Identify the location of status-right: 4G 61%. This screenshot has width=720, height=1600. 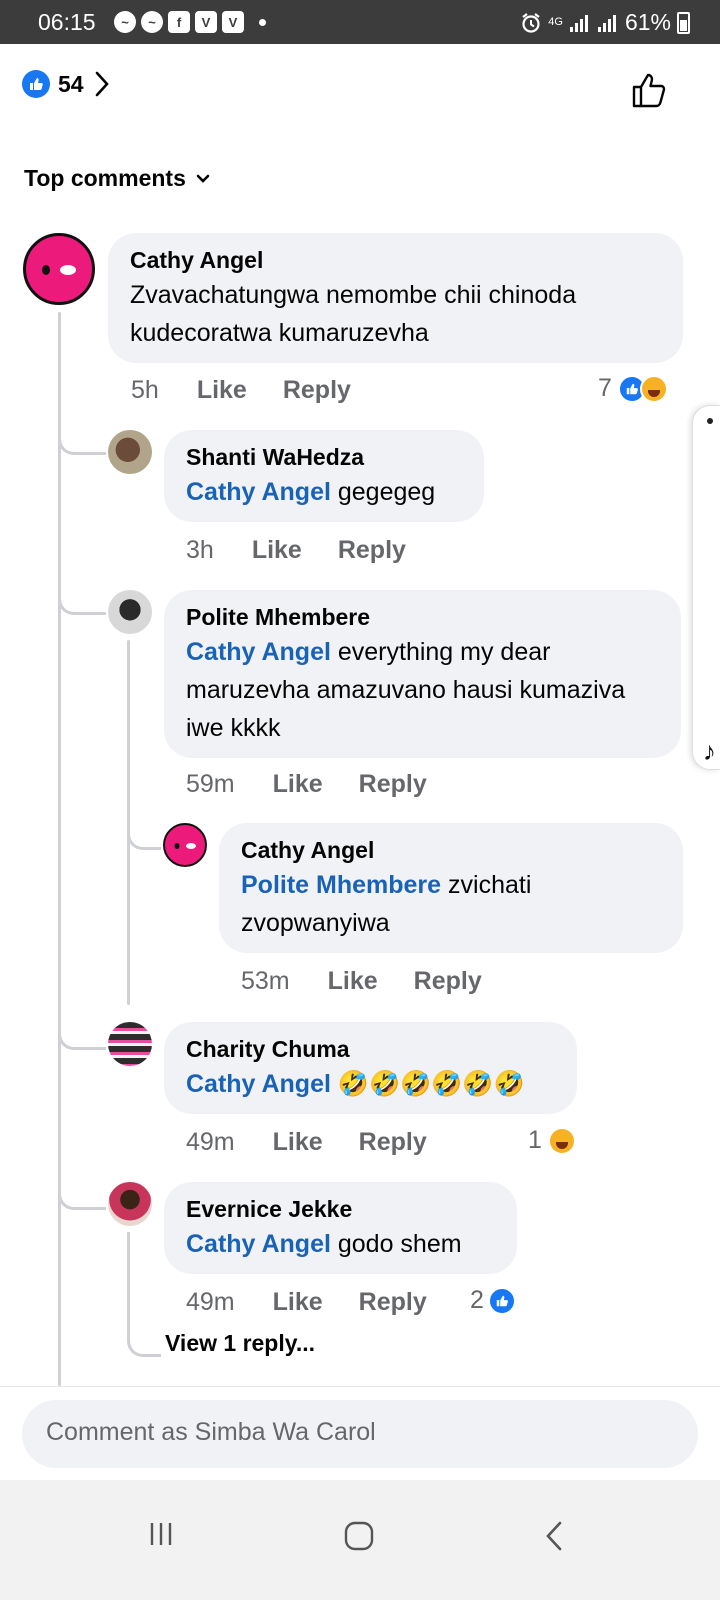
(605, 22).